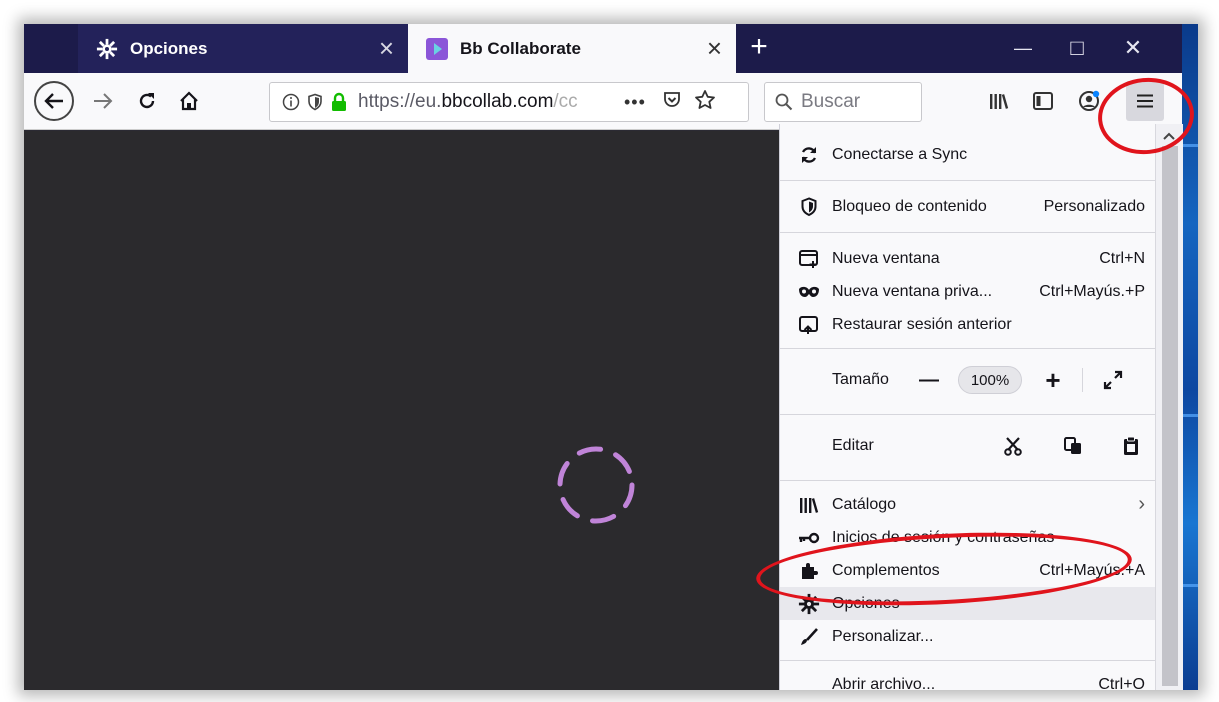 Image resolution: width=1219 pixels, height=702 pixels. I want to click on pocket-icon, so click(672, 102).